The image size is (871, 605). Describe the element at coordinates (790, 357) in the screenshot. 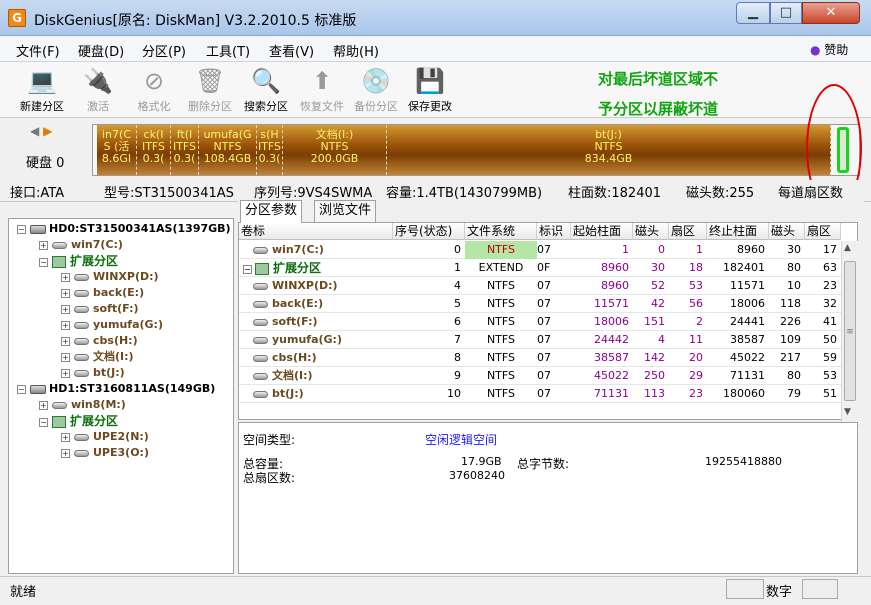

I see `table-cell: 217` at that location.